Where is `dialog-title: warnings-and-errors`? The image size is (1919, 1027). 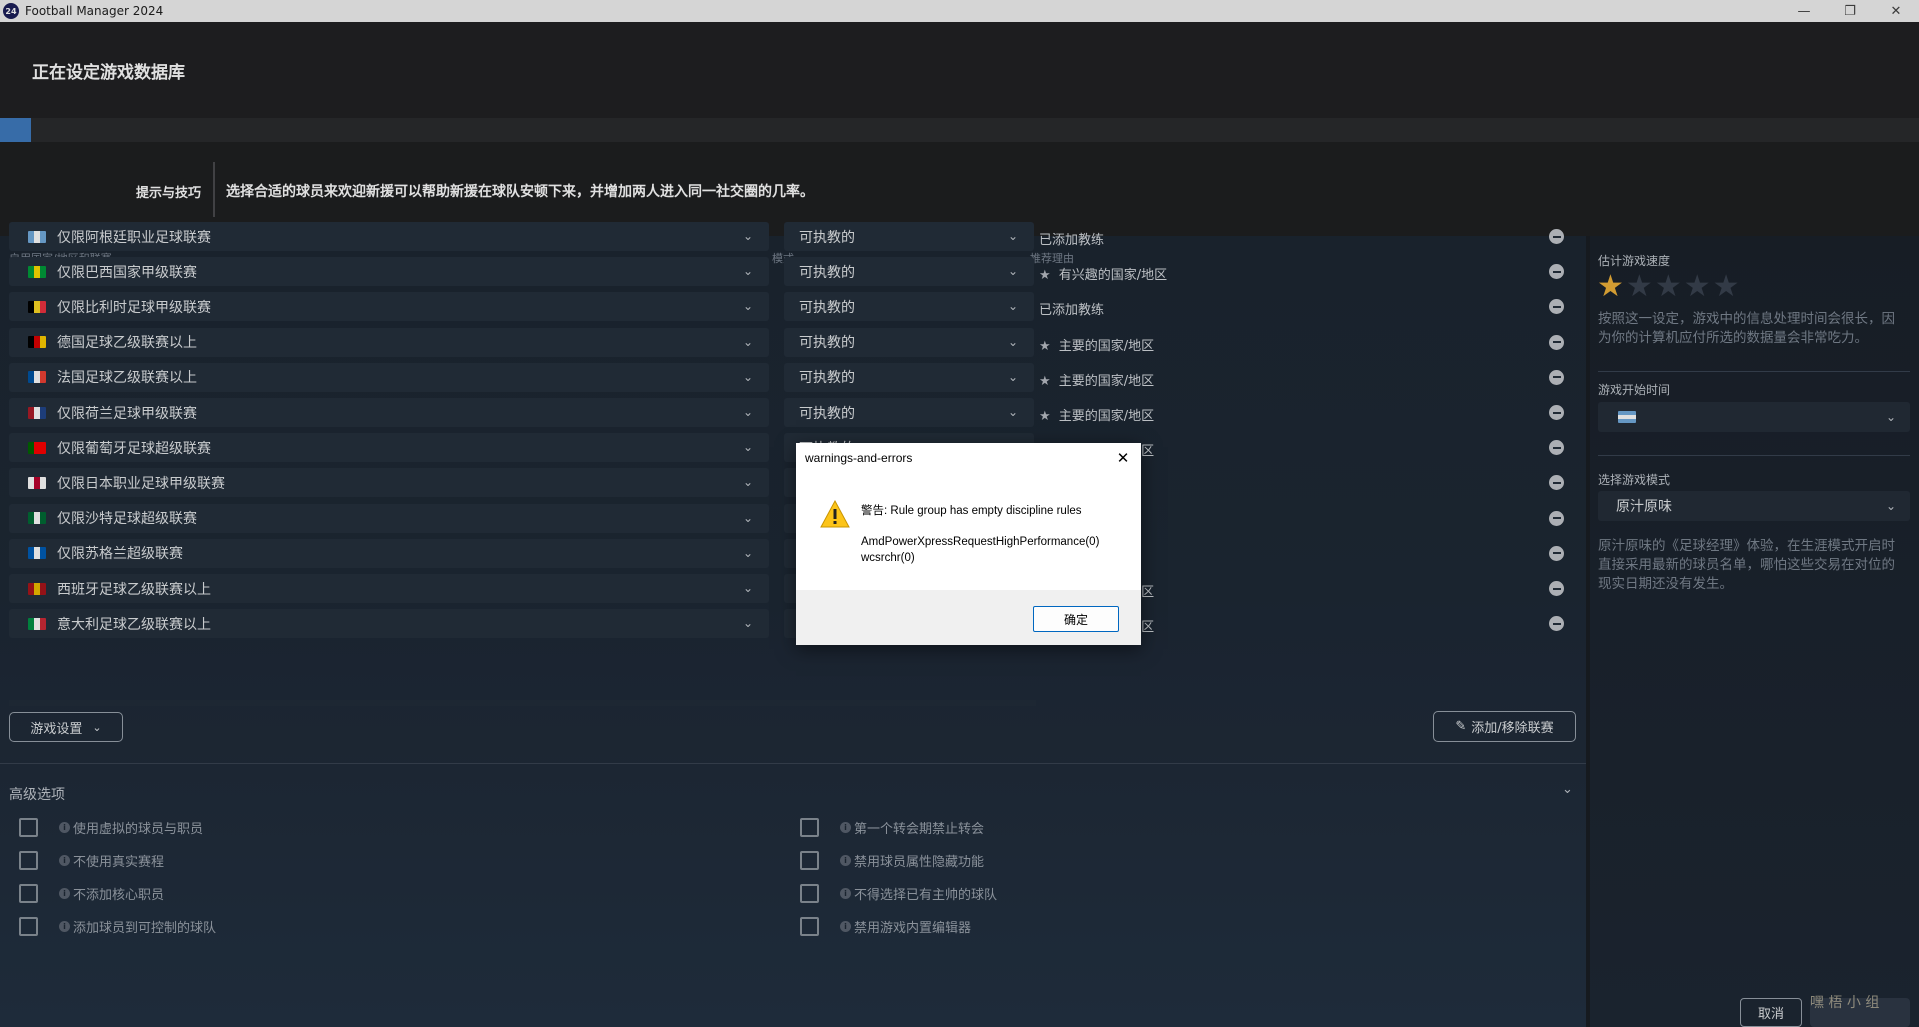 dialog-title: warnings-and-errors is located at coordinates (859, 457).